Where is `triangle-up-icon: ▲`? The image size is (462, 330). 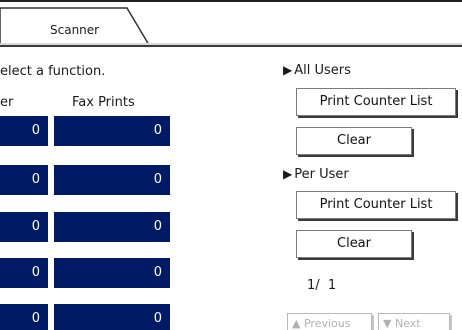 triangle-up-icon: ▲ is located at coordinates (296, 323).